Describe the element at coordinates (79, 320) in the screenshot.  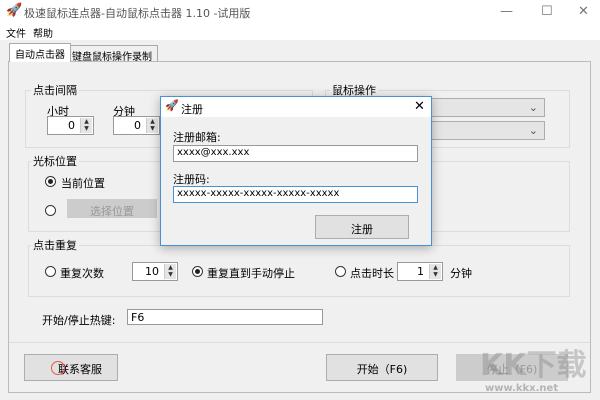
I see `hotkey-label: 开始/停止热键:` at that location.